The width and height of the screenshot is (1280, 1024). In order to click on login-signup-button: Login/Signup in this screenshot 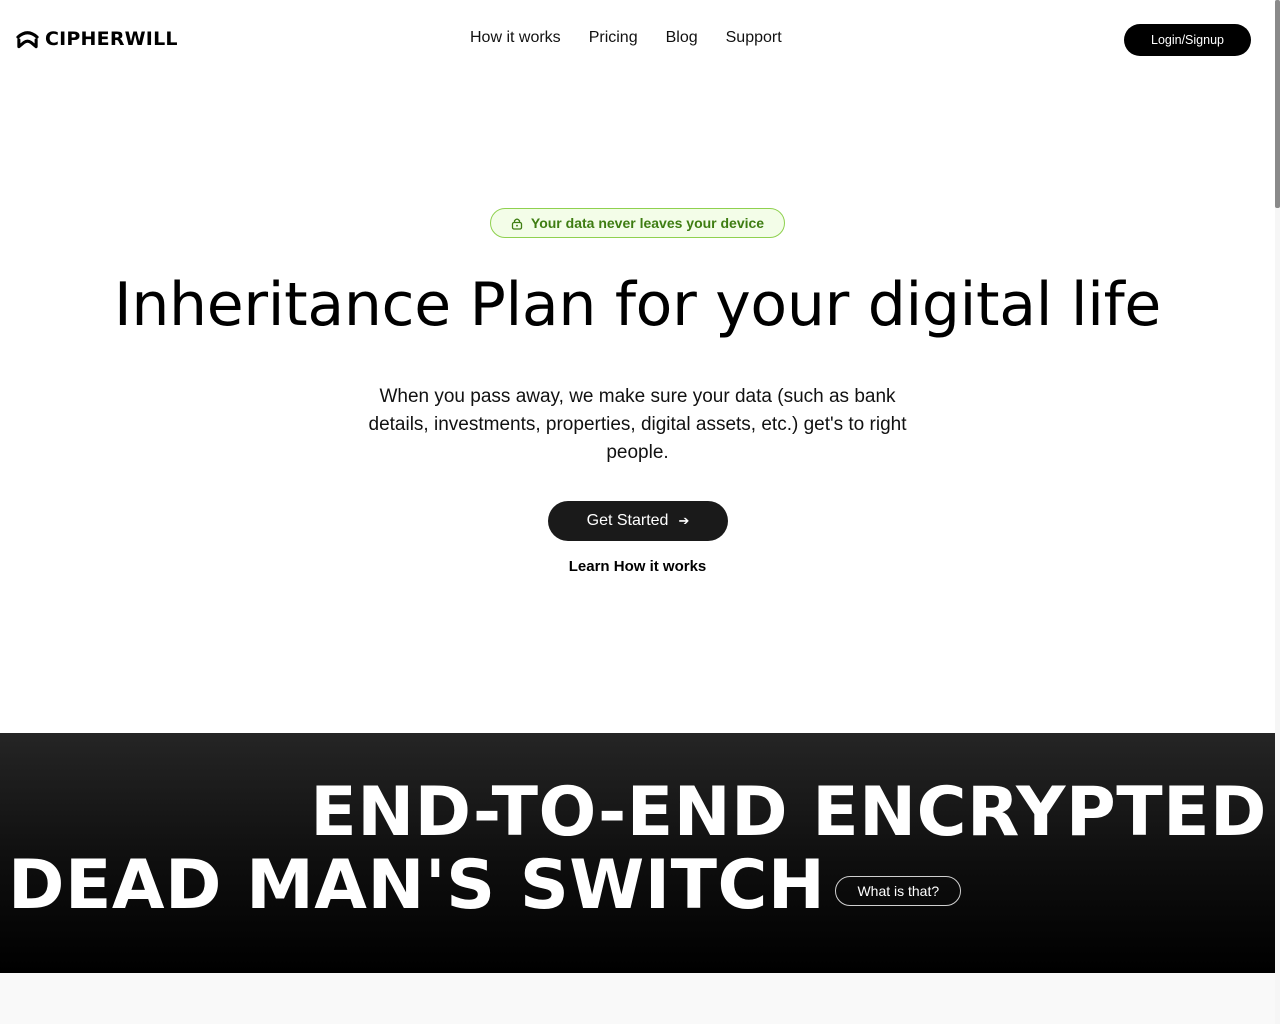, I will do `click(1187, 40)`.